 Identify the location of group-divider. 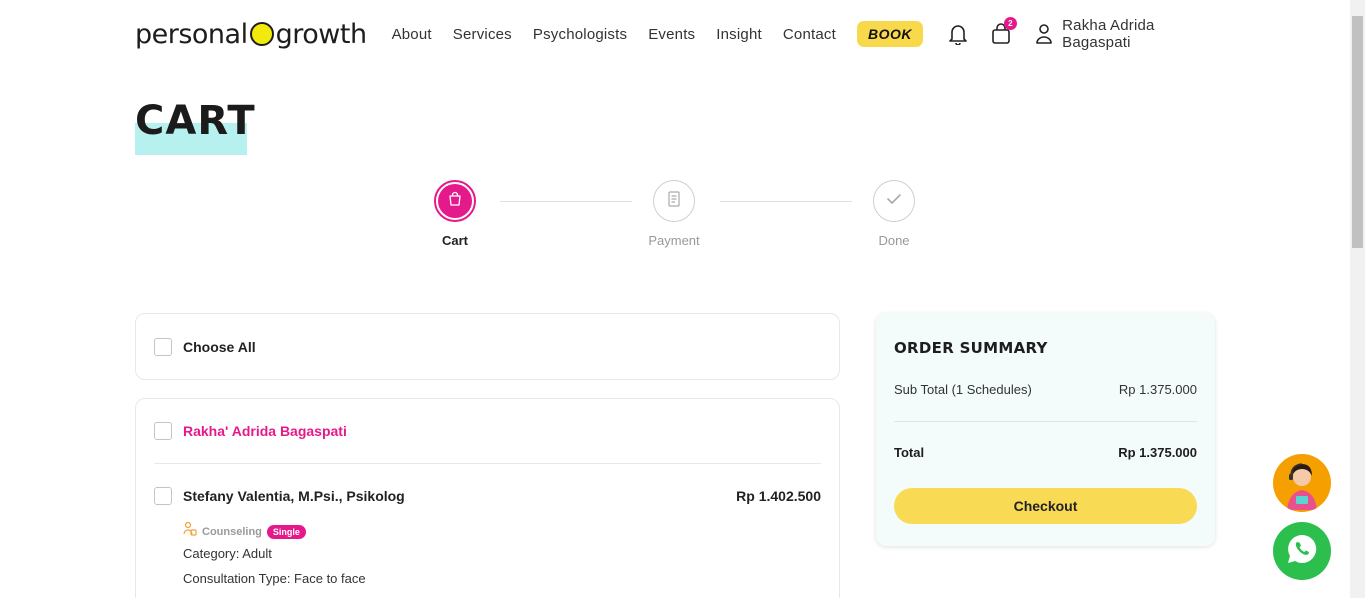
(487, 463).